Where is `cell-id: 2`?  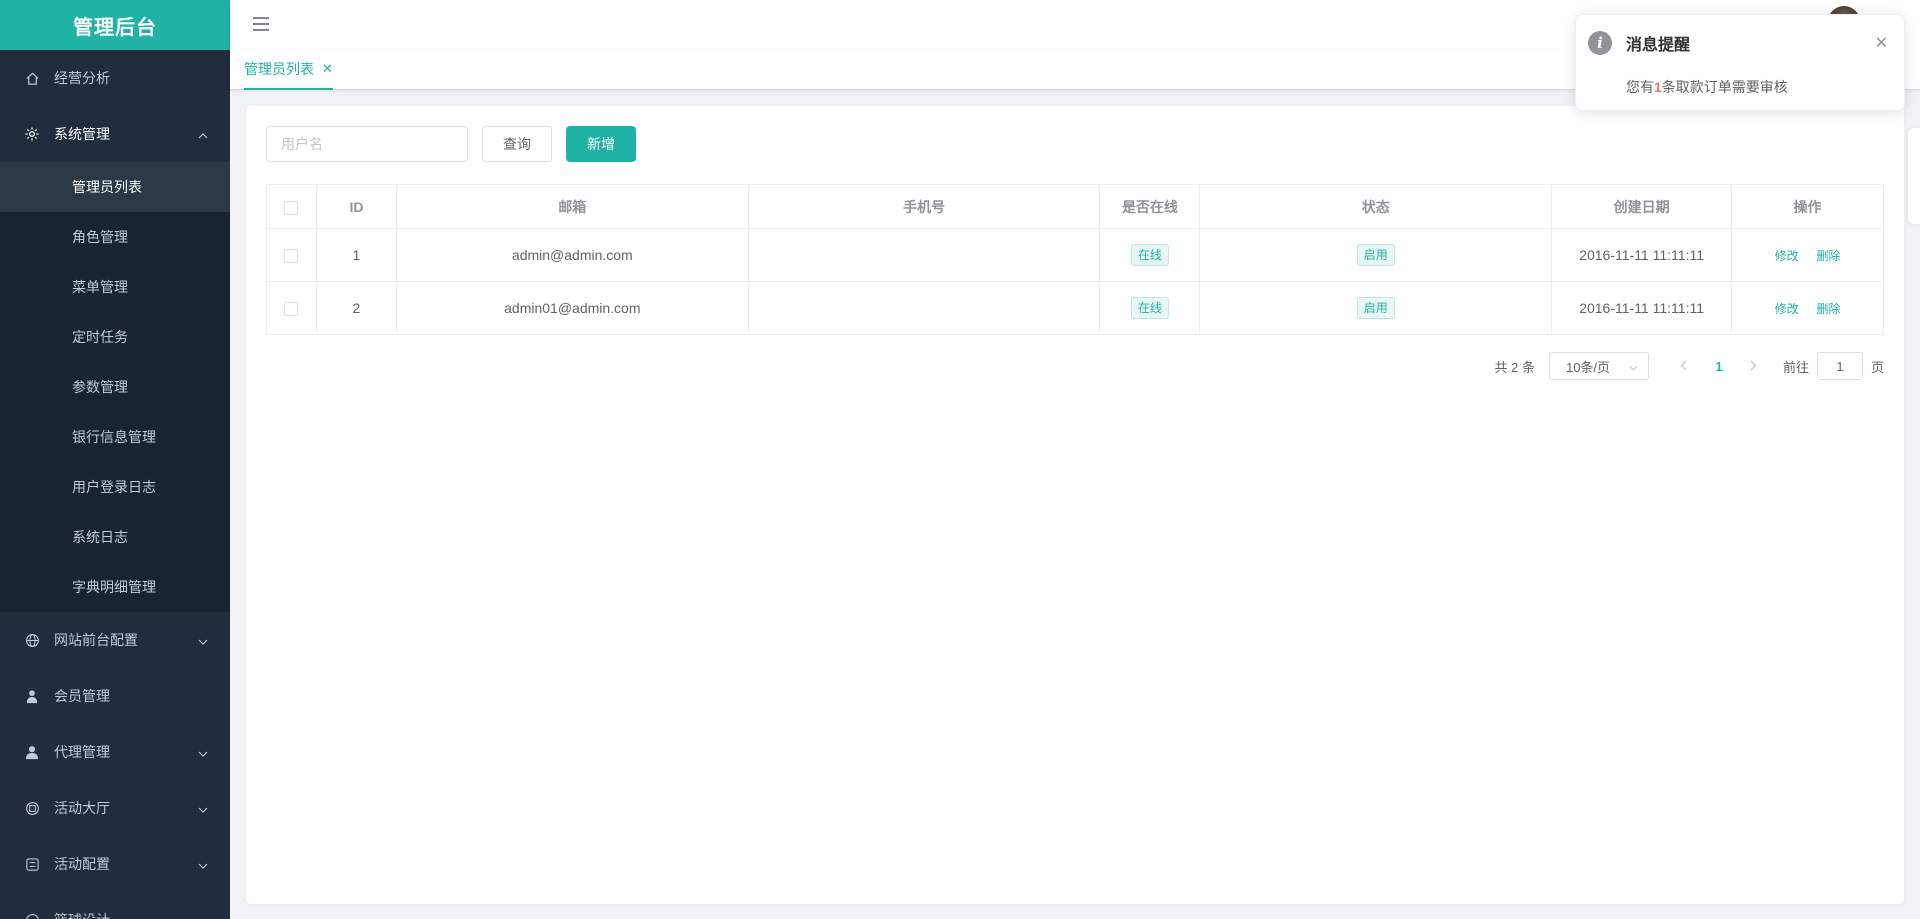
cell-id: 2 is located at coordinates (356, 308).